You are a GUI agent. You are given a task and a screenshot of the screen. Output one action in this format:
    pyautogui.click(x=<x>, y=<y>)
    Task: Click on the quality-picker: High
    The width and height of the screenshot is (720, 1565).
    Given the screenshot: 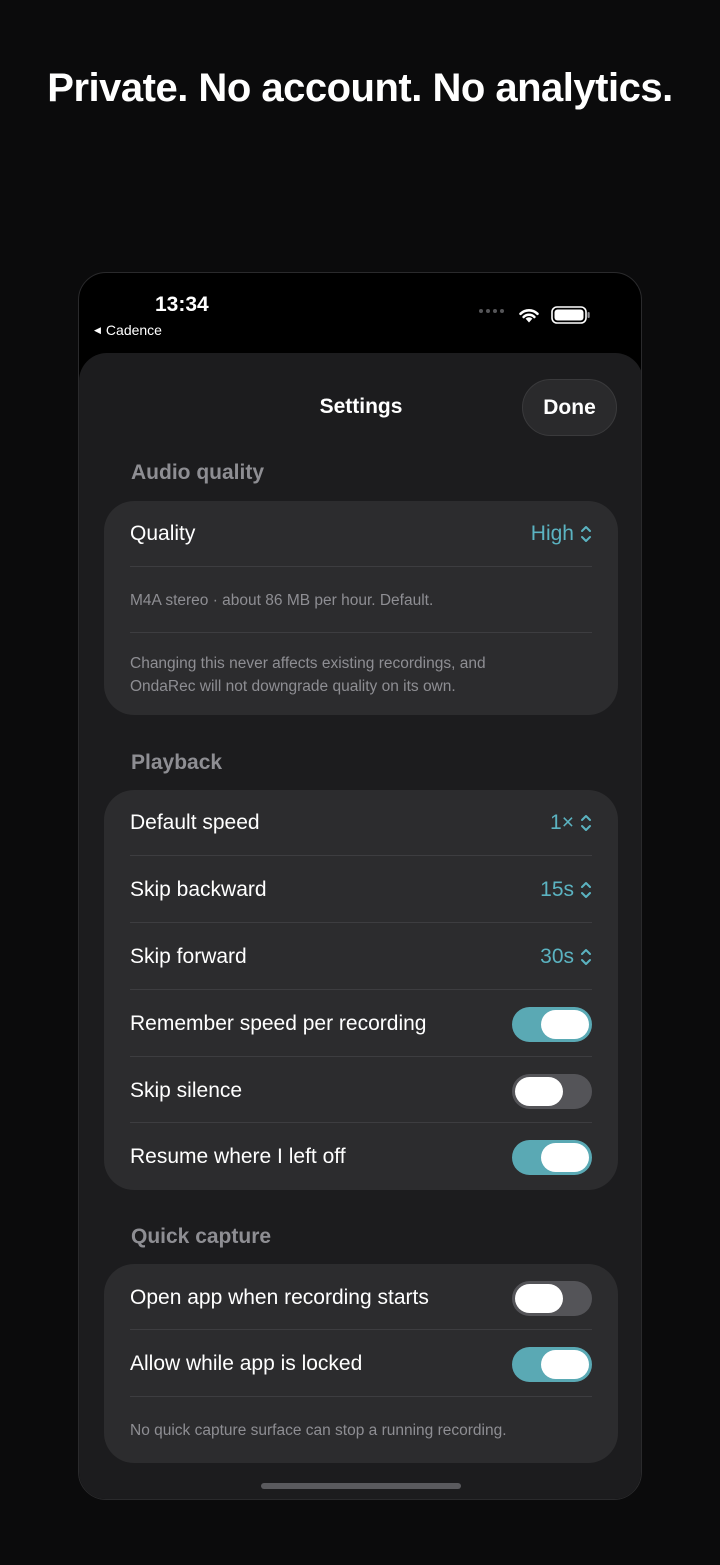 What is the action you would take?
    pyautogui.click(x=561, y=534)
    